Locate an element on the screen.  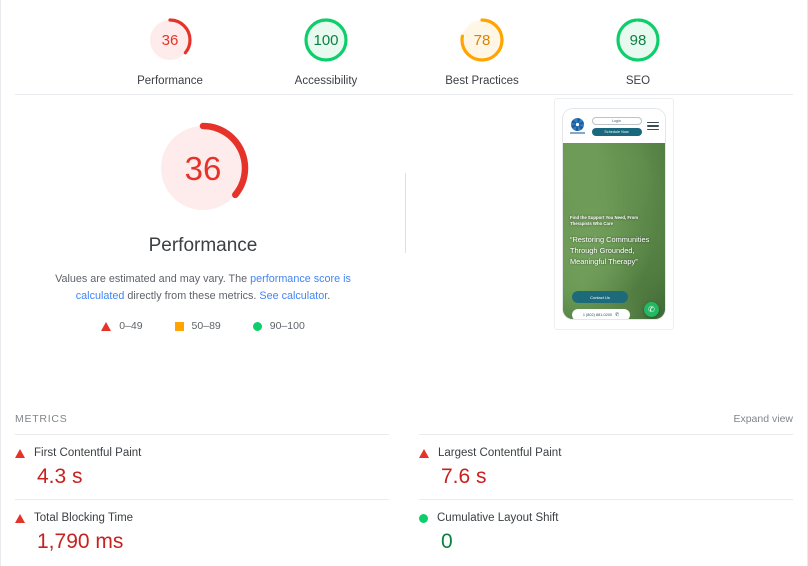
score-legend: 0–49 50–89 90–100 is located at coordinates (203, 326).